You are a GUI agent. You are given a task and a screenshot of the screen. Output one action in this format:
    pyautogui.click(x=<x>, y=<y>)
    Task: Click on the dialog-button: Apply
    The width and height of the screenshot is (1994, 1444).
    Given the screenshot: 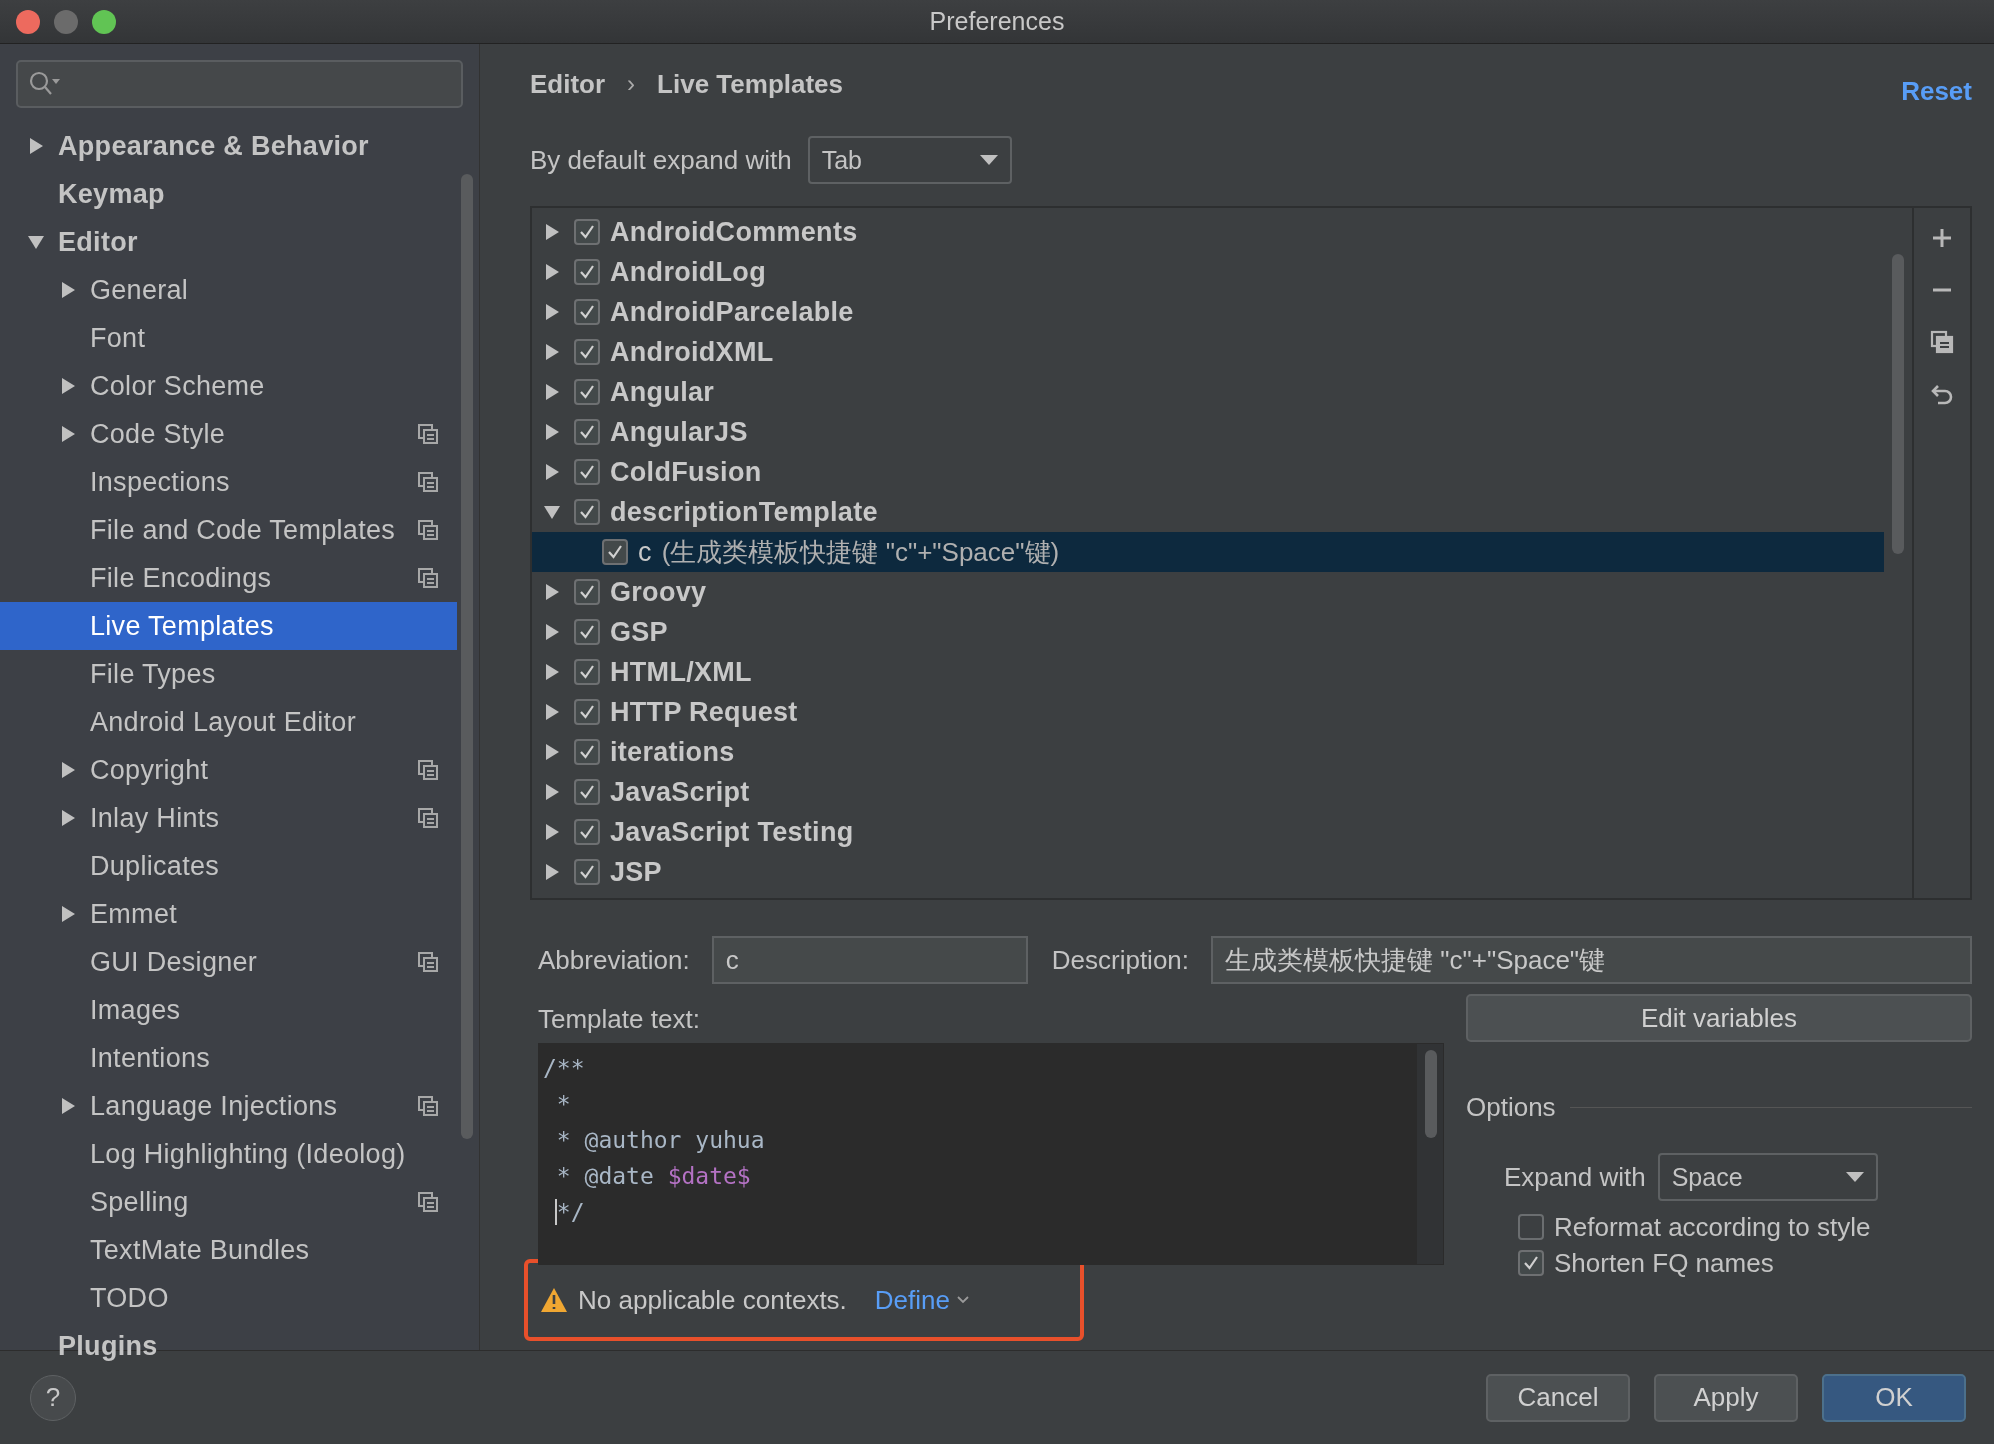 What is the action you would take?
    pyautogui.click(x=1726, y=1397)
    